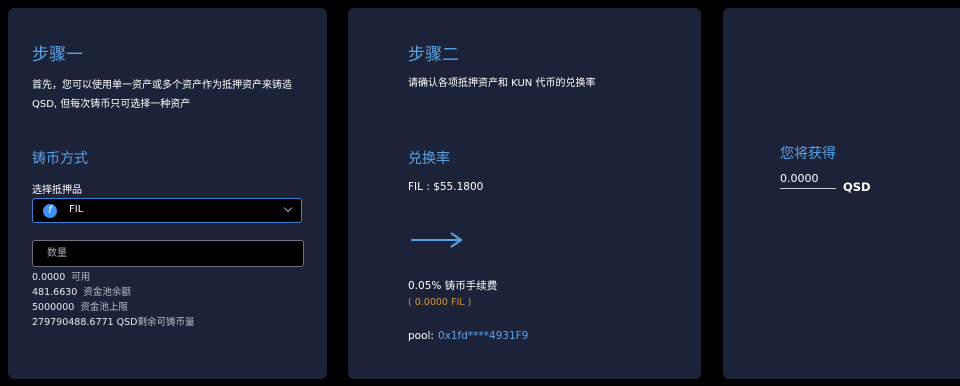 The image size is (960, 386). What do you see at coordinates (502, 83) in the screenshot?
I see `step-two-description: 请确认各项抵押资产和 KUN 代币的兑换率` at bounding box center [502, 83].